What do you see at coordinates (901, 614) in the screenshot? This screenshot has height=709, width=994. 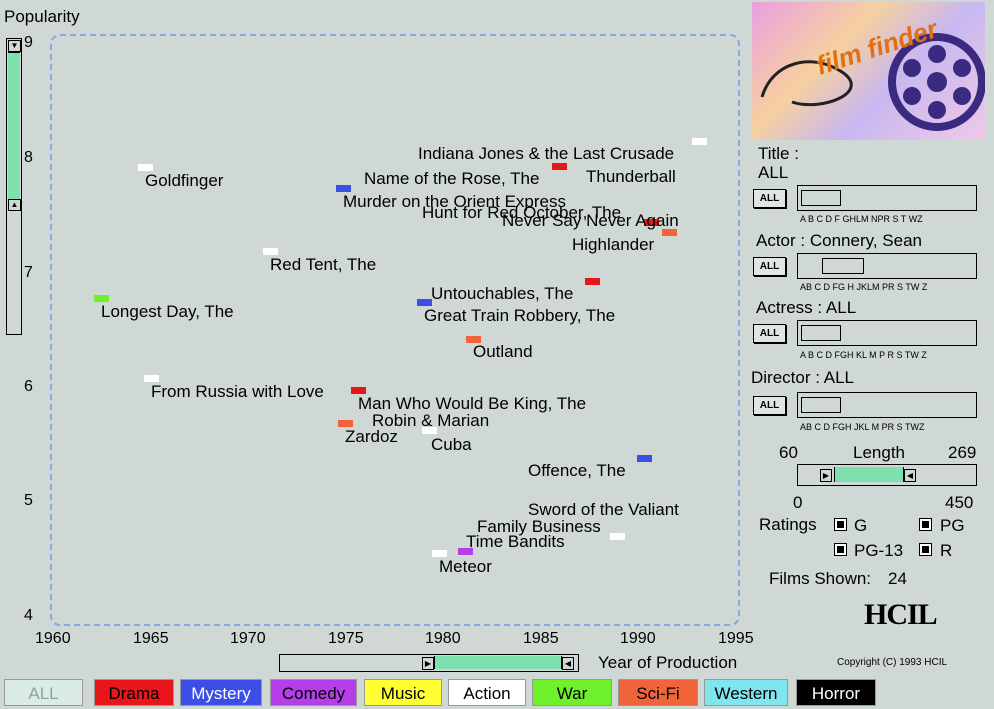 I see `hcil-logo: HCIL` at bounding box center [901, 614].